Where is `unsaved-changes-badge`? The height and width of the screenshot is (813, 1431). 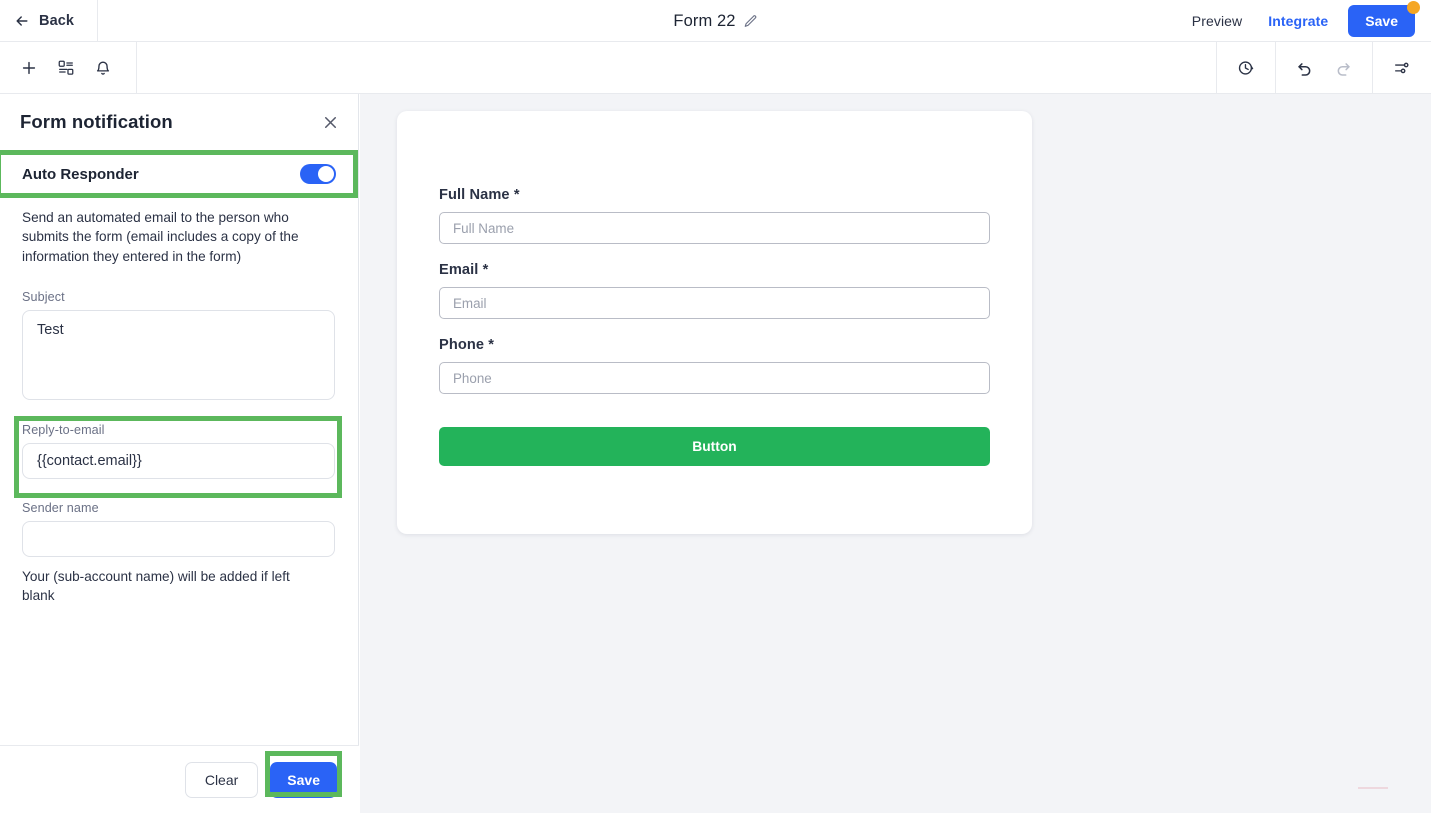
unsaved-changes-badge is located at coordinates (1413, 7).